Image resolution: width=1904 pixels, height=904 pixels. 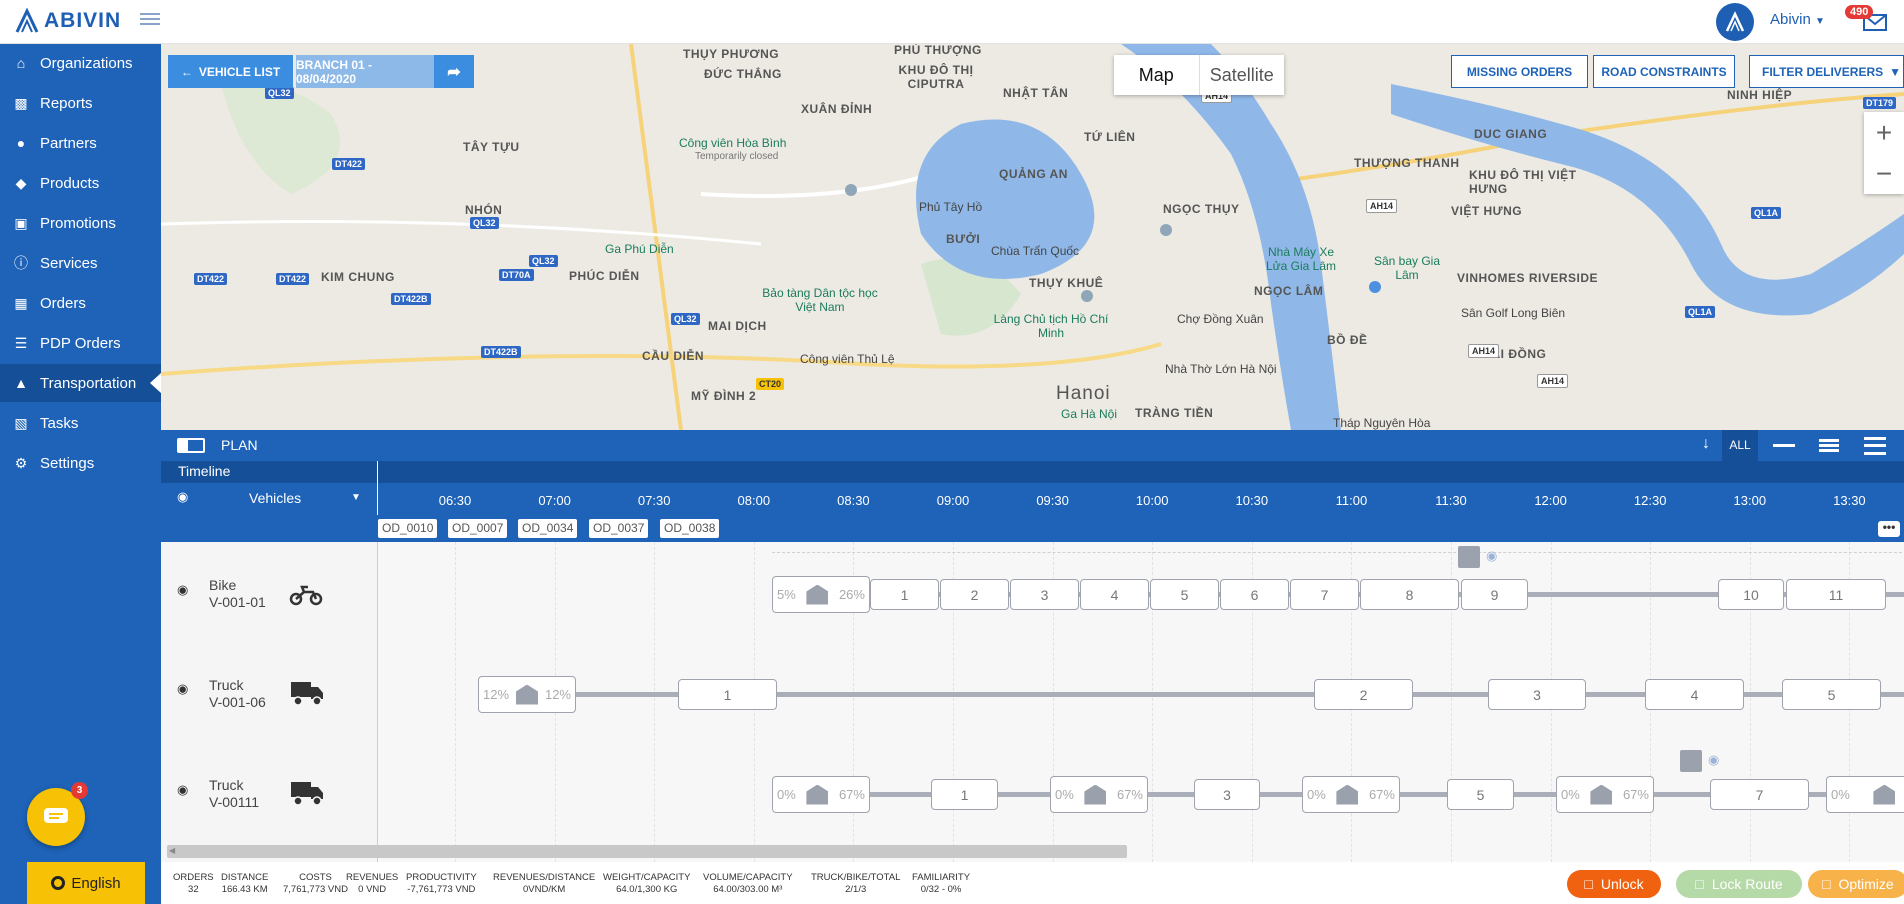 I want to click on order-chip: OD_0007, so click(x=478, y=528).